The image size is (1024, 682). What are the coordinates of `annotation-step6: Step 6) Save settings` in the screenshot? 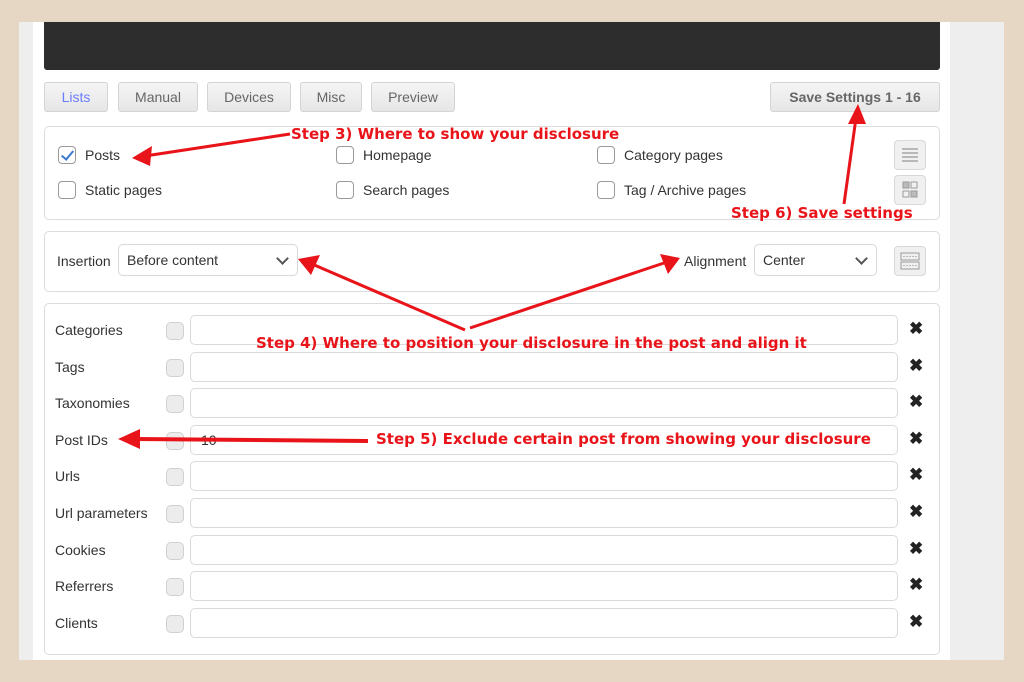 It's located at (822, 213).